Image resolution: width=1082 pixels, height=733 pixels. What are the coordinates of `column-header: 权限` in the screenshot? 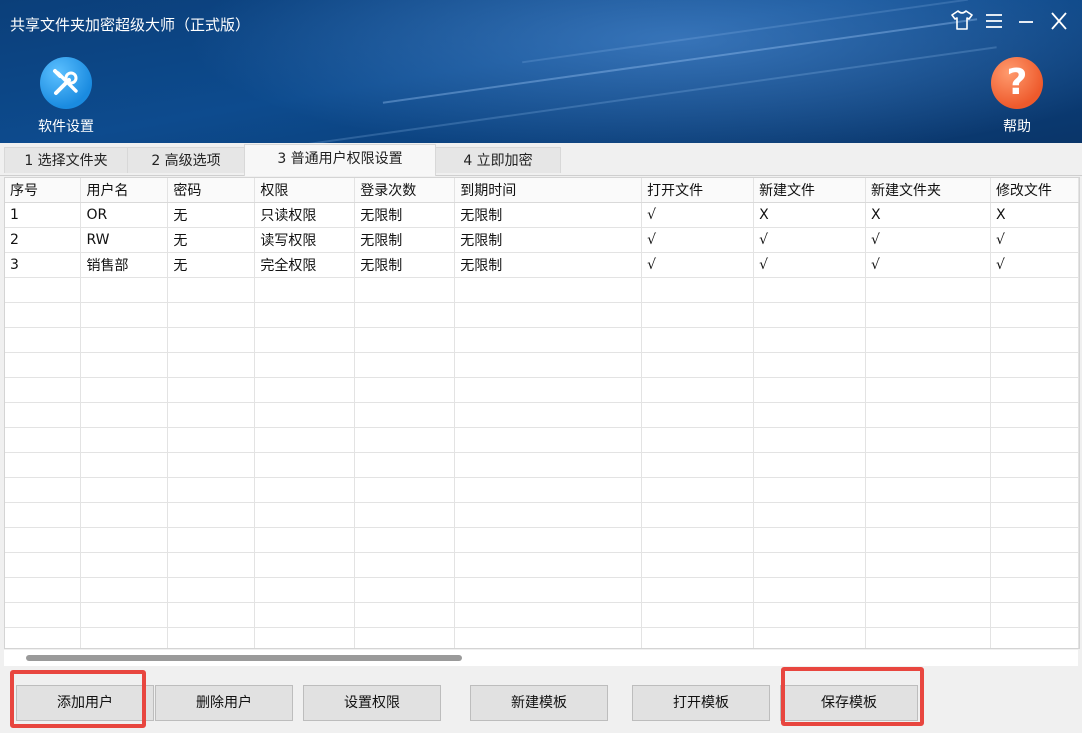 It's located at (305, 190).